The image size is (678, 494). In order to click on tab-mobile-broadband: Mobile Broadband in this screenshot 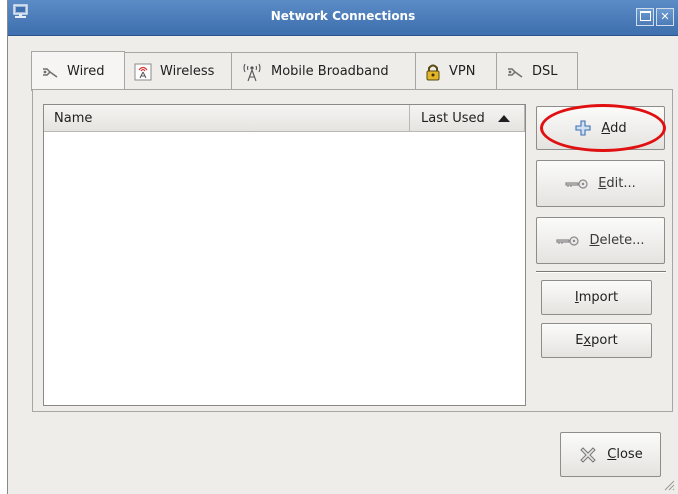, I will do `click(323, 71)`.